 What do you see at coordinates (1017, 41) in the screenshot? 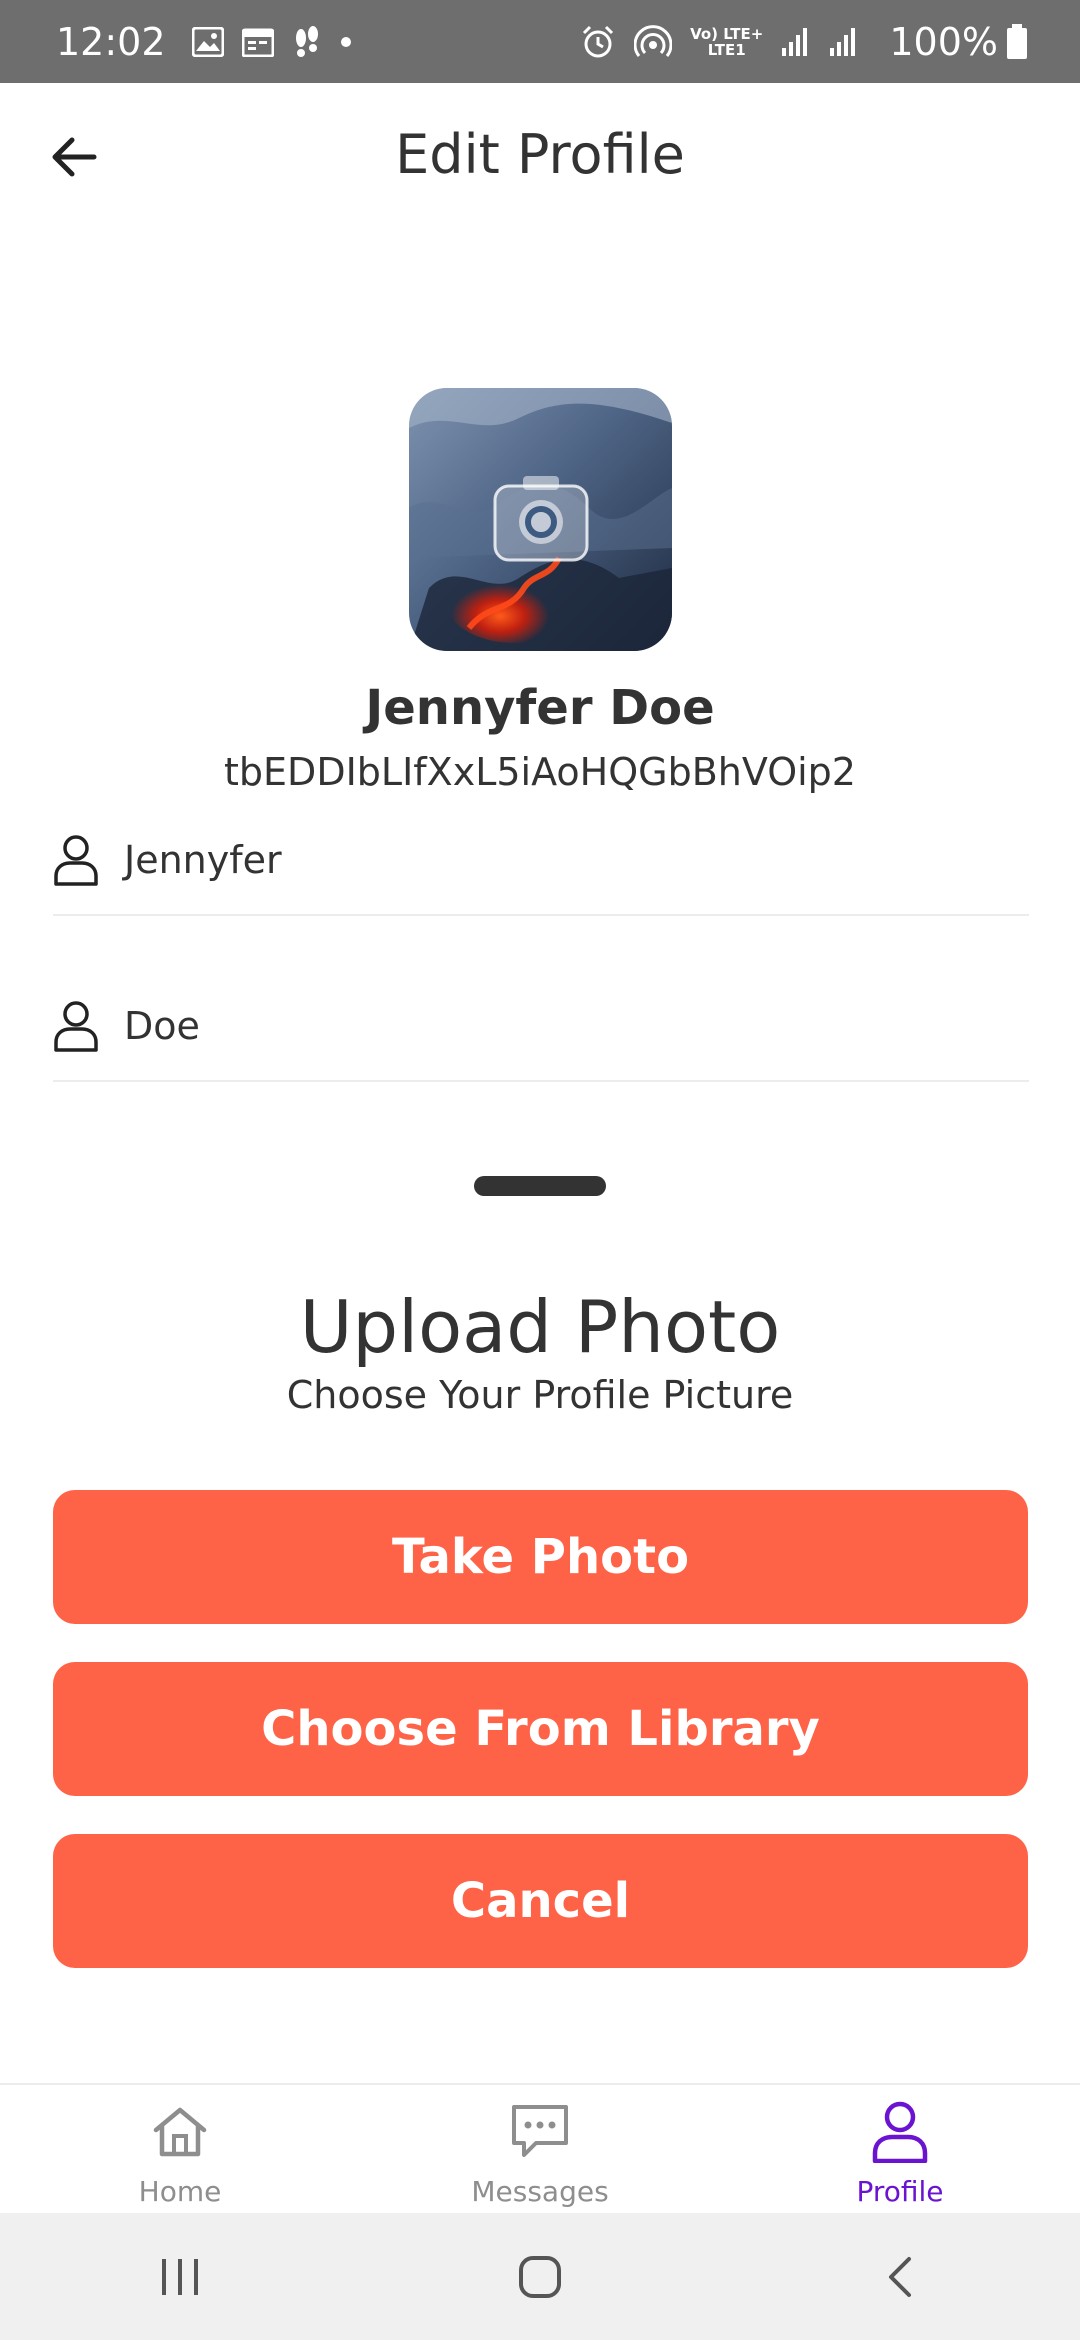
I see `battery-icon` at bounding box center [1017, 41].